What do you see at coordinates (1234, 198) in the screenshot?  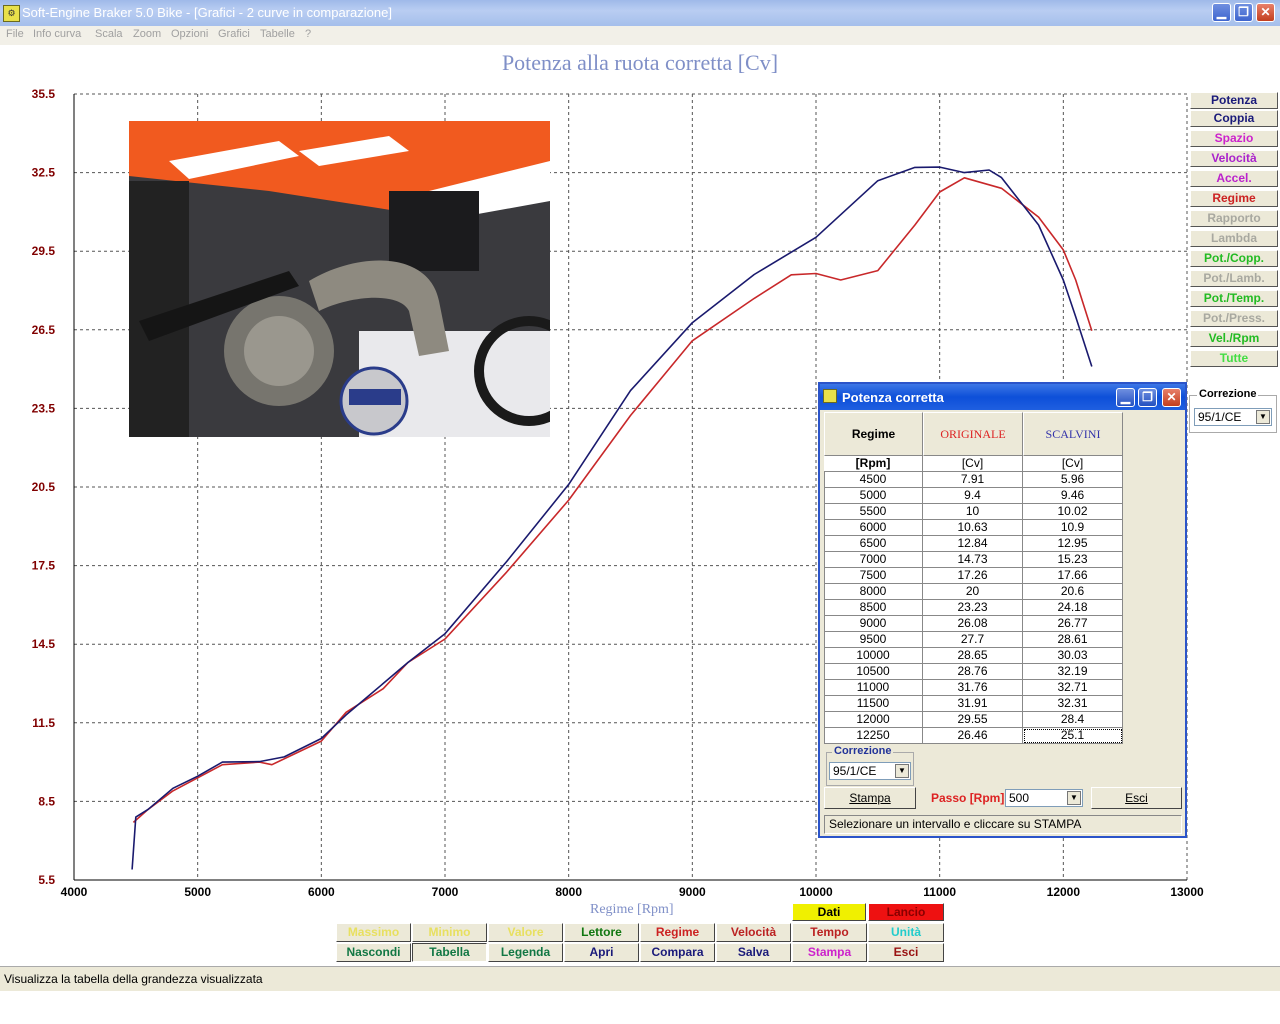 I see `regime-button: Regime` at bounding box center [1234, 198].